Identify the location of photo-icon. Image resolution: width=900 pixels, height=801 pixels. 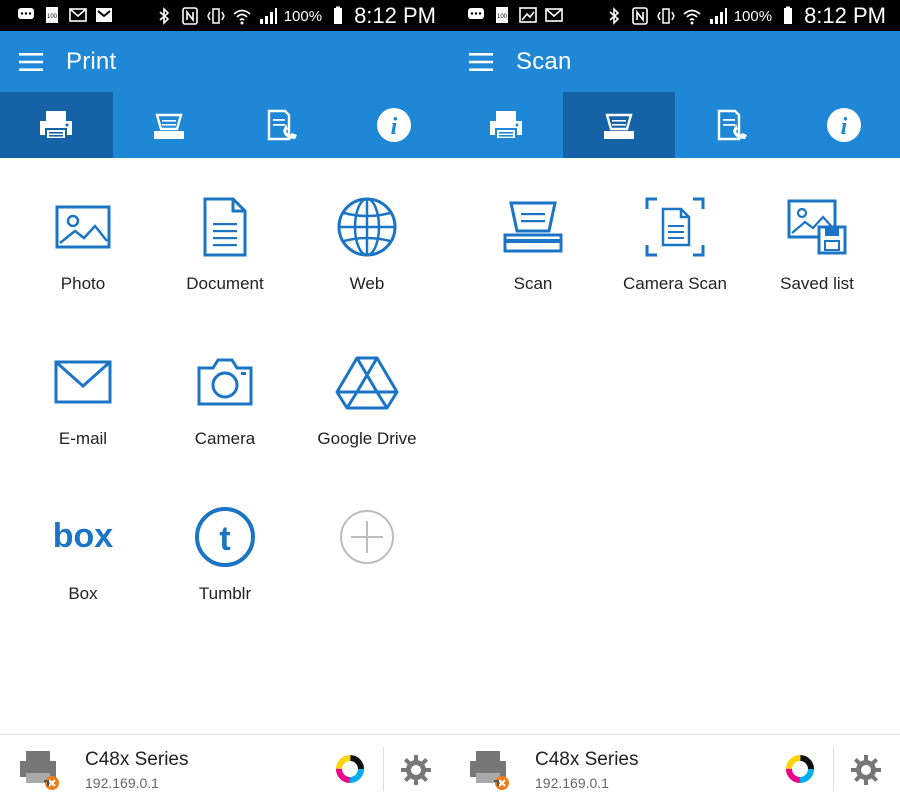
(83, 227).